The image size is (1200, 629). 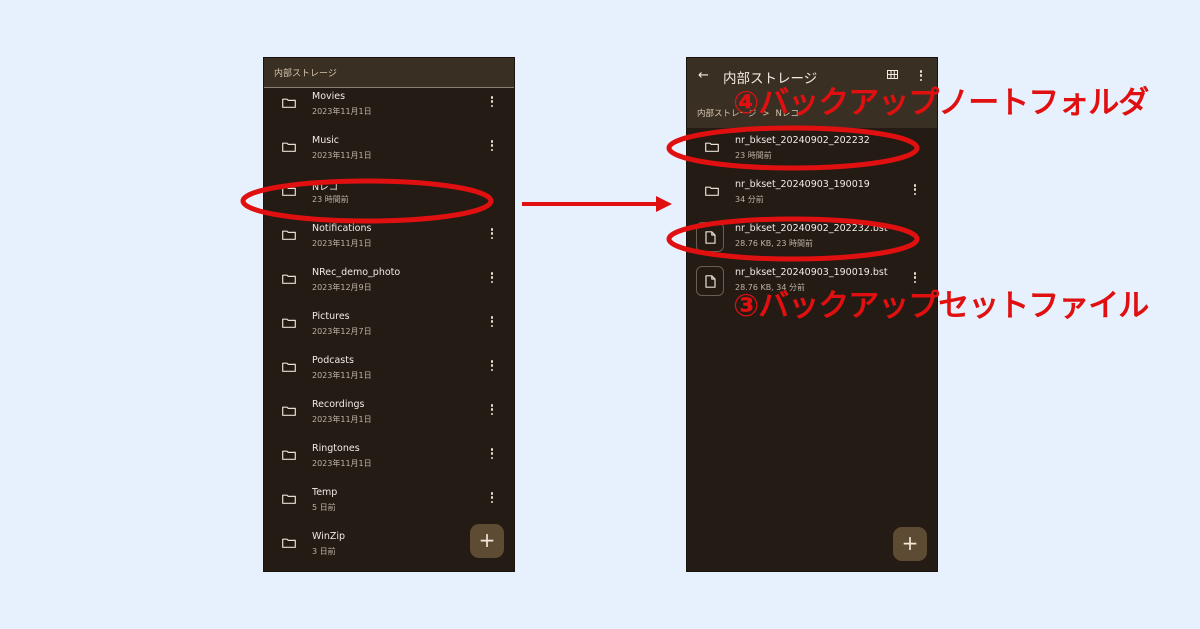 What do you see at coordinates (342, 228) in the screenshot?
I see `folder-name: Notifications` at bounding box center [342, 228].